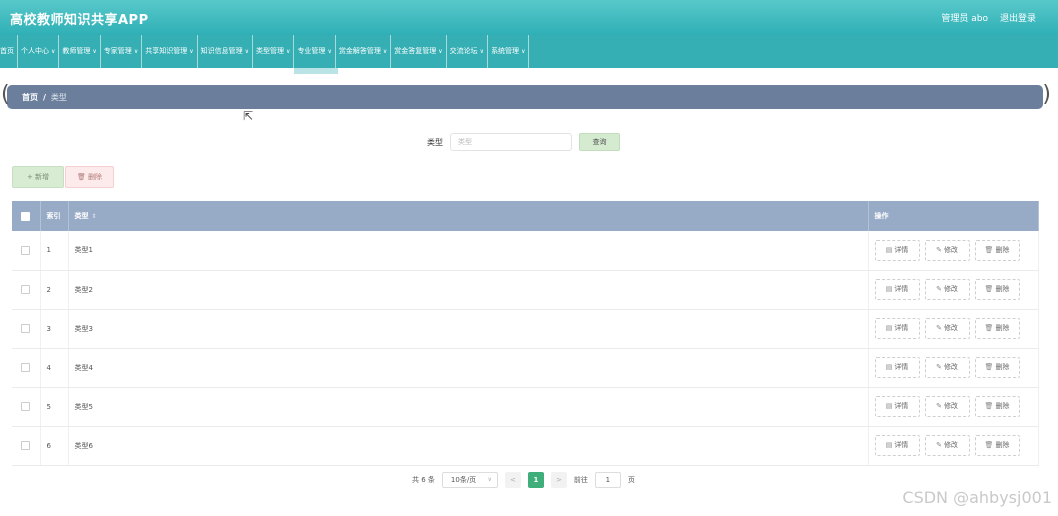  I want to click on nav-item-2: 教师管理 ∨, so click(80, 51).